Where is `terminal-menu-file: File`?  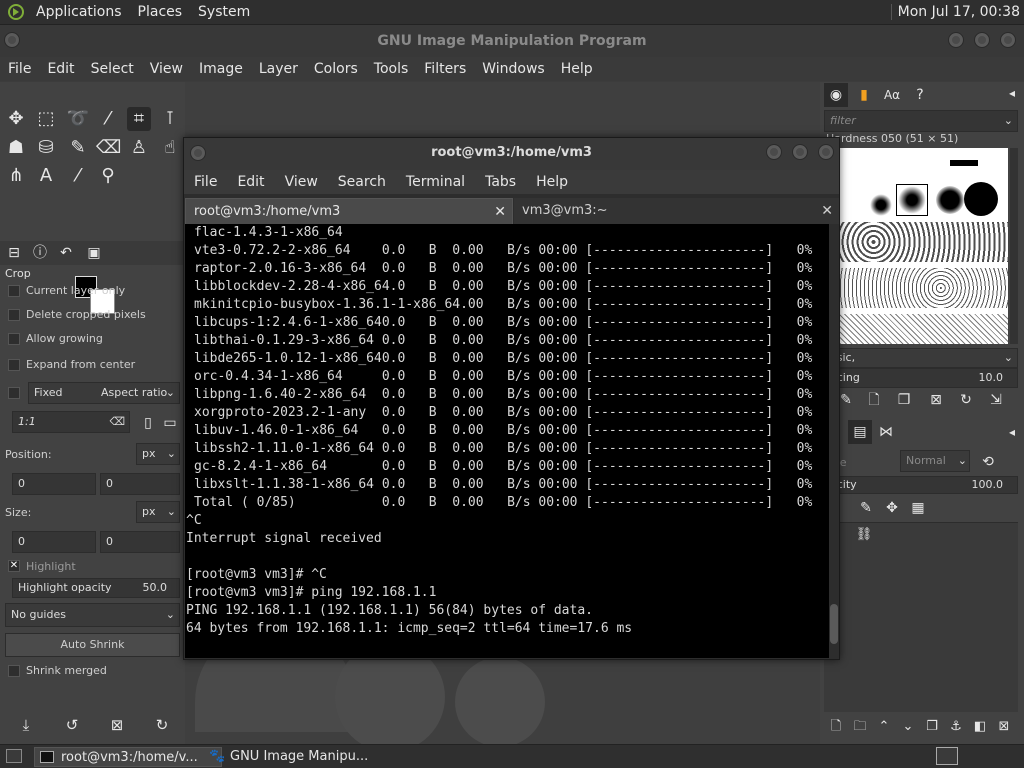
terminal-menu-file: File is located at coordinates (205, 182).